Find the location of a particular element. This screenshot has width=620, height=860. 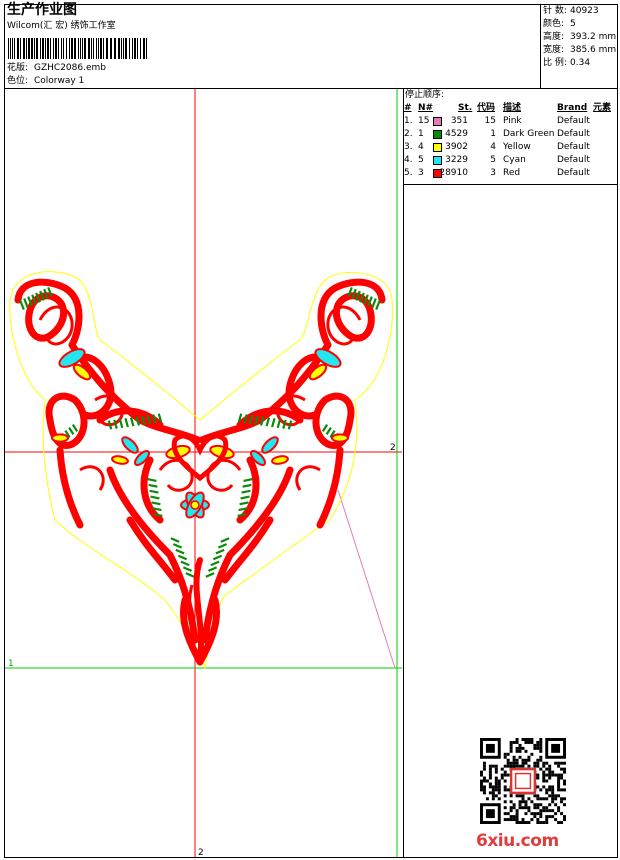

guide-marker-1: 1 is located at coordinates (11, 664).